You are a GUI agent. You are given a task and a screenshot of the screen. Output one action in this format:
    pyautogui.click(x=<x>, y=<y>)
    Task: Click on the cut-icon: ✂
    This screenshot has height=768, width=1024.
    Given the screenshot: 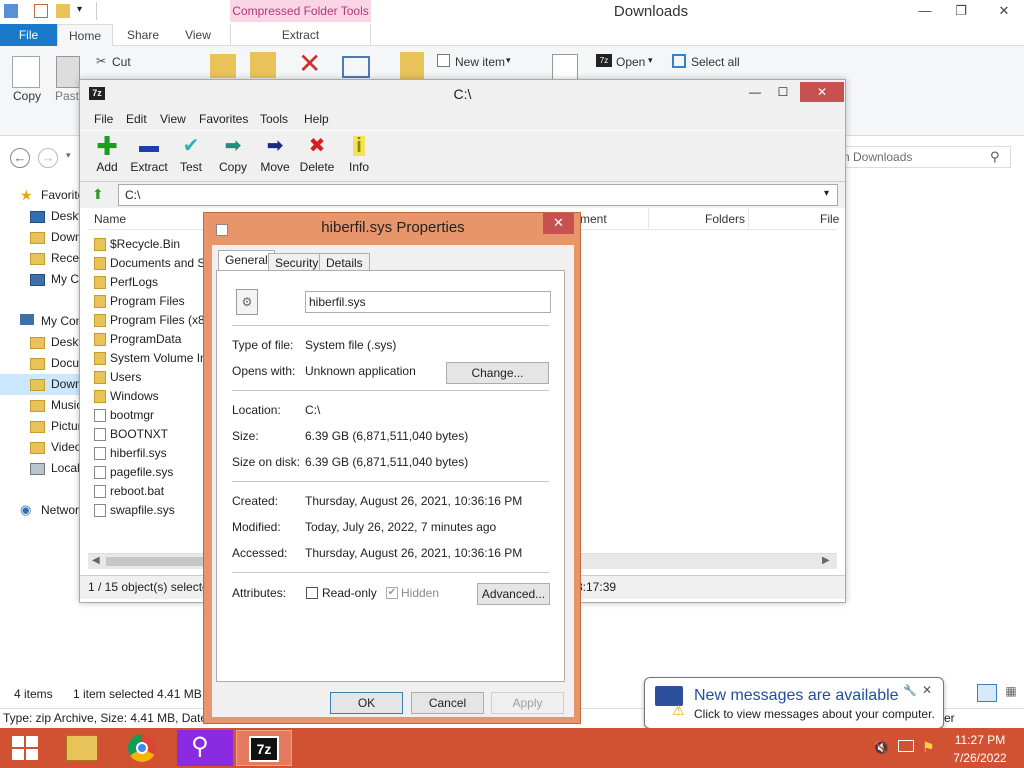 What is the action you would take?
    pyautogui.click(x=101, y=61)
    